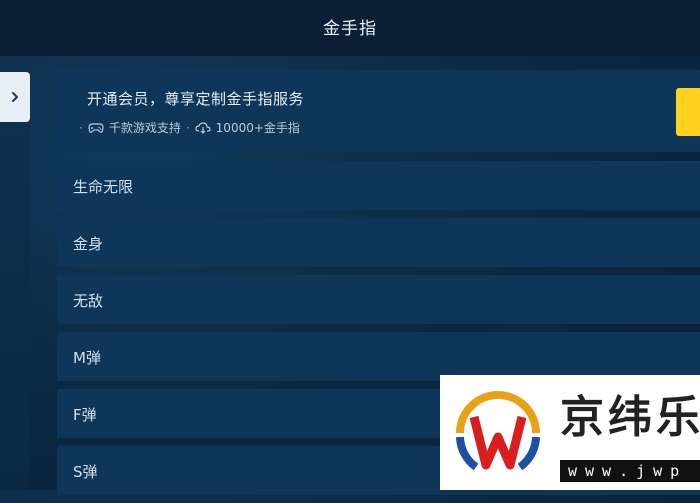  I want to click on cheat-label: F弹, so click(85, 415).